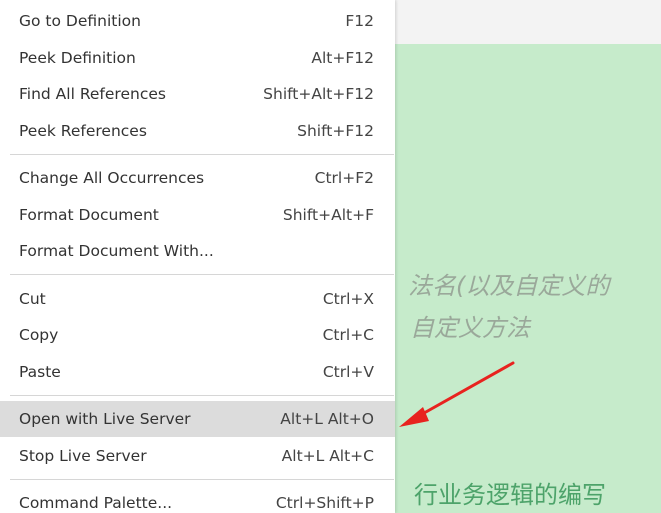 The height and width of the screenshot is (513, 661). What do you see at coordinates (39, 335) in the screenshot?
I see `menu-item-label: Copy` at bounding box center [39, 335].